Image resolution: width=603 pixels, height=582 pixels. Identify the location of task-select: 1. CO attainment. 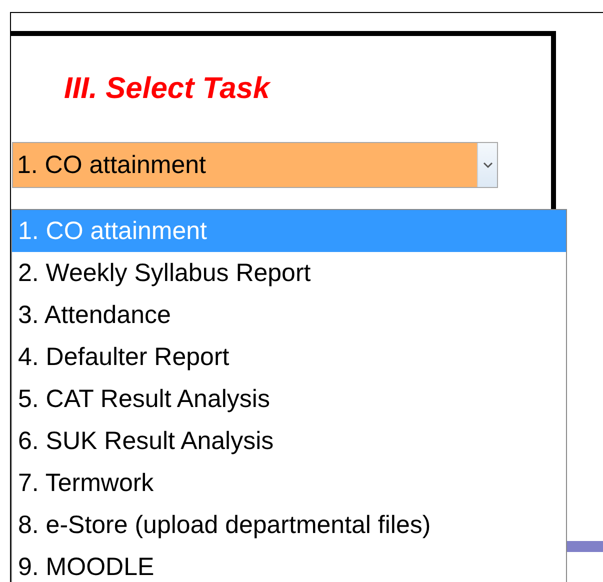
(255, 165).